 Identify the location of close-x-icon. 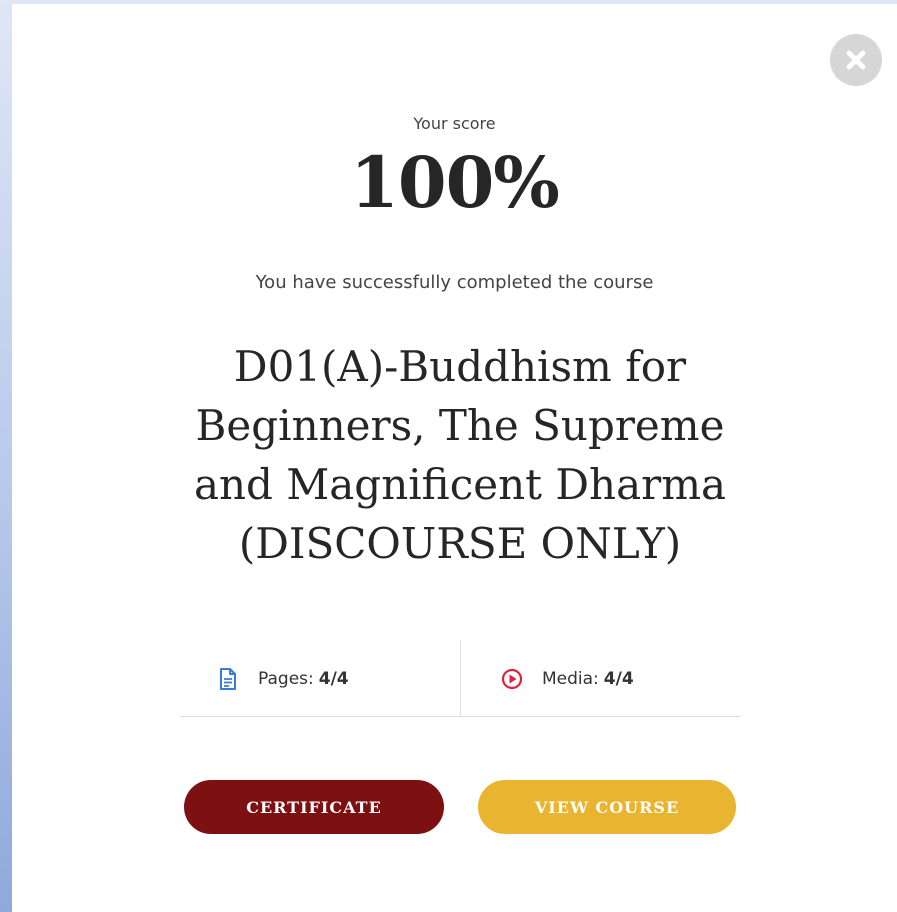
(856, 60).